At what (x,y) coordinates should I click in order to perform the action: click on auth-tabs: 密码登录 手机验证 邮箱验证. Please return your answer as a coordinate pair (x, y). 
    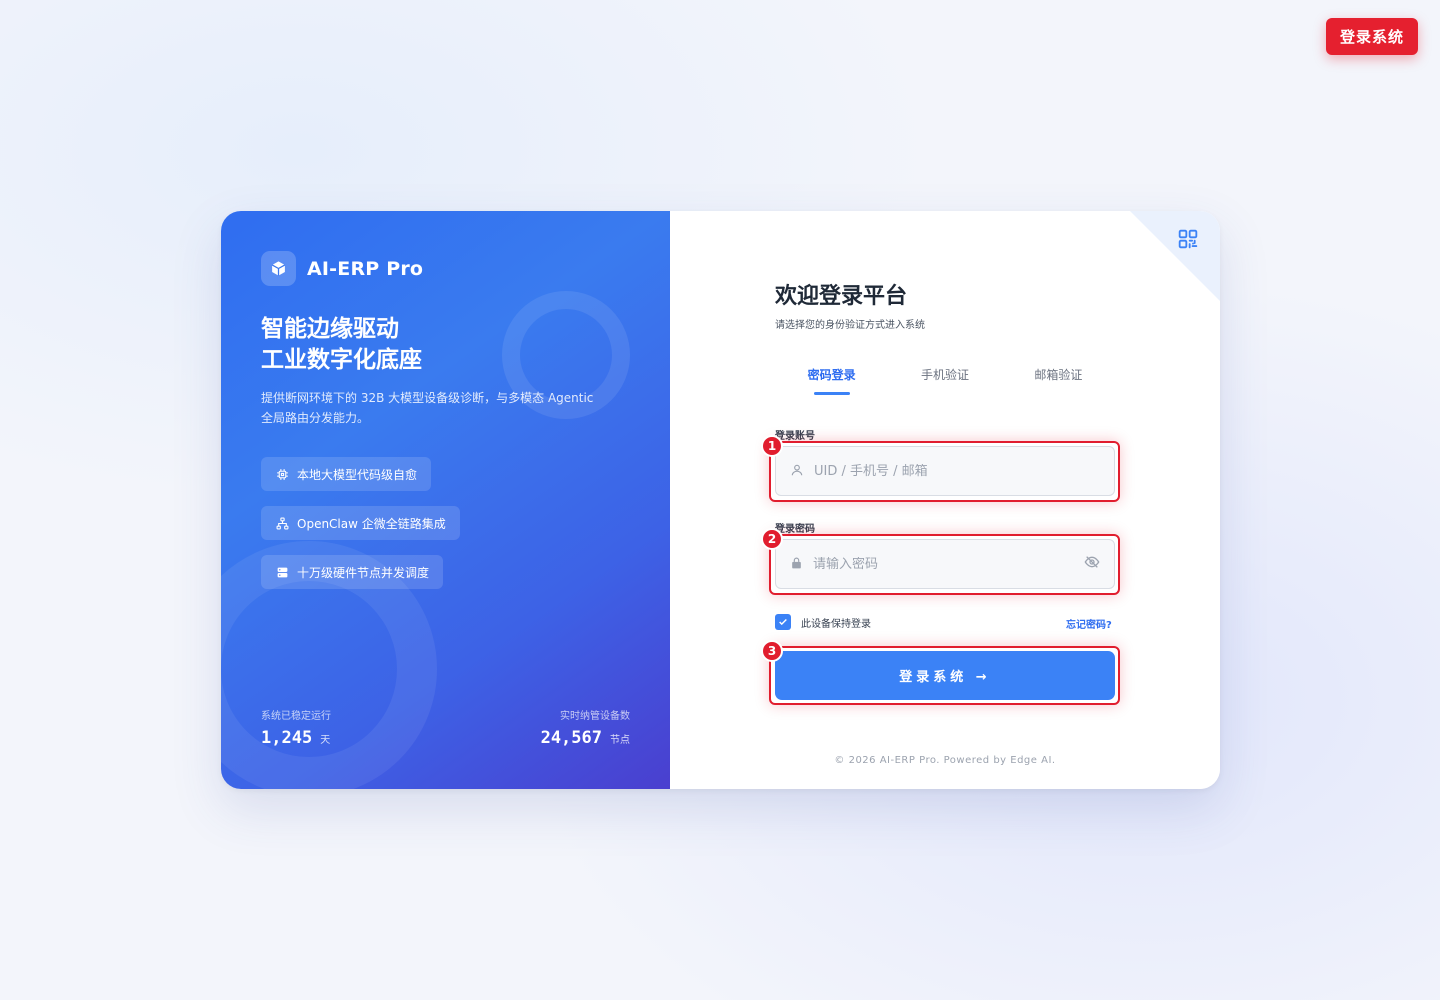
    Looking at the image, I should click on (945, 380).